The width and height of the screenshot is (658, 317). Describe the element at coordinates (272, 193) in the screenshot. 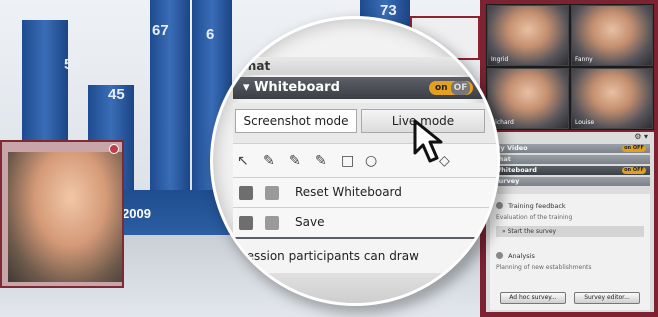

I see `reset-alt-icon` at that location.